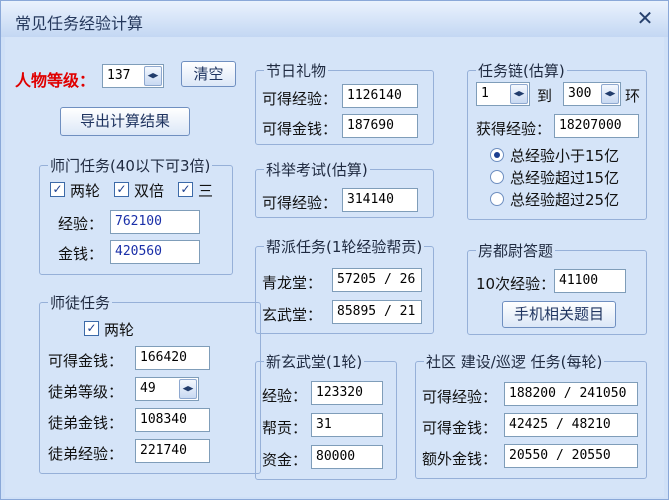 This screenshot has height=500, width=669. Describe the element at coordinates (380, 126) in the screenshot. I see `festival-money-field: 187690` at that location.